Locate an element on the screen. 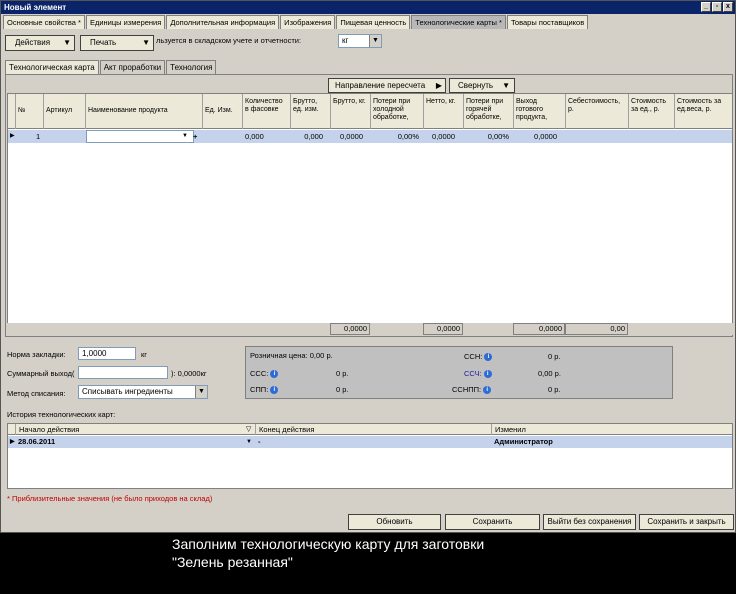  history-label: История технологических карт: is located at coordinates (61, 414).